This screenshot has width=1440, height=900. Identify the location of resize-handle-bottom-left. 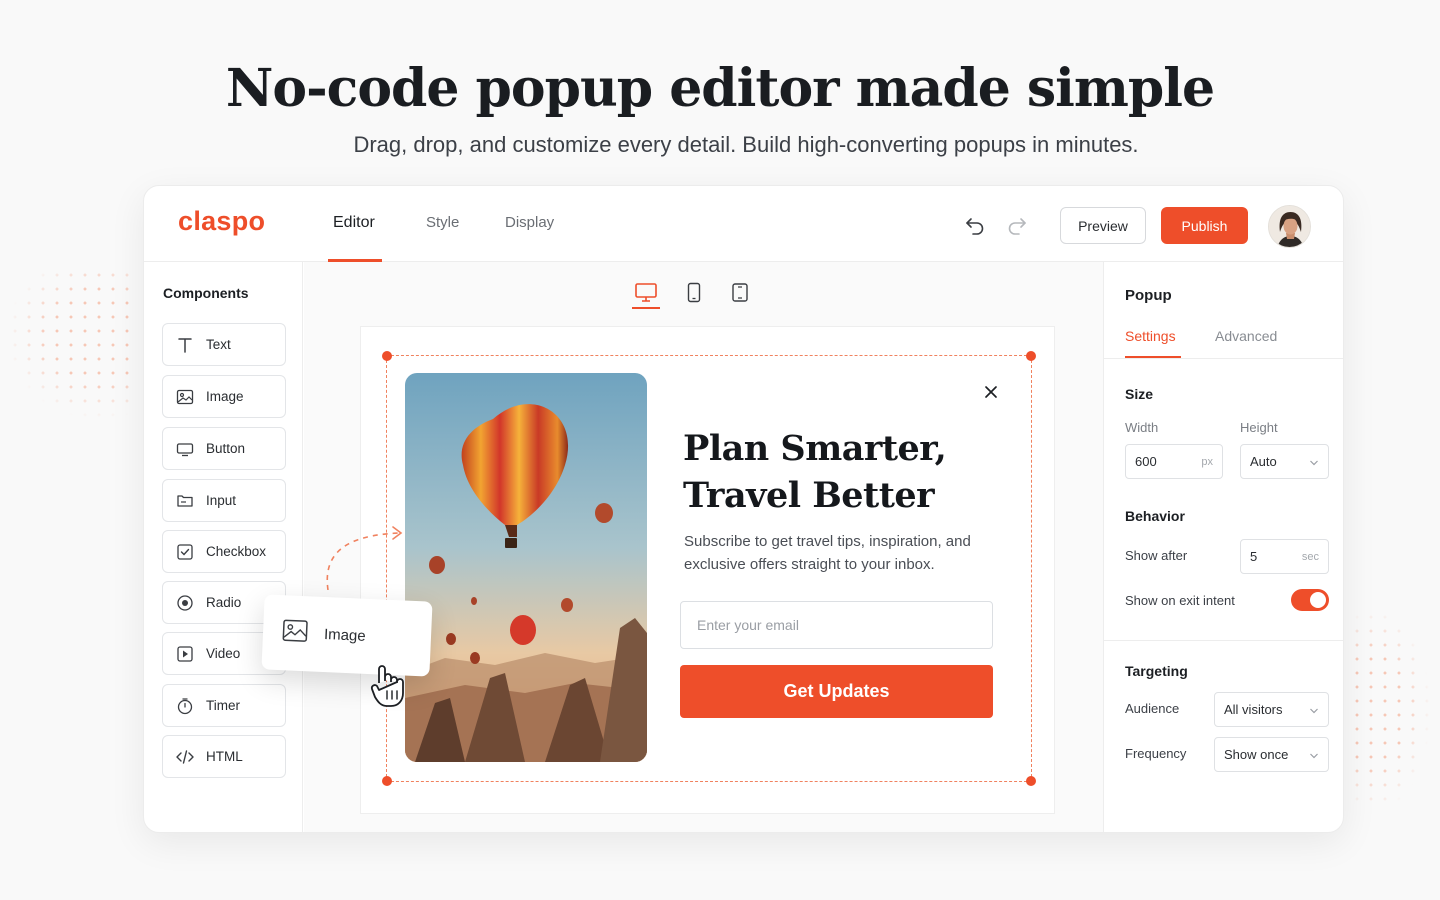
(387, 781).